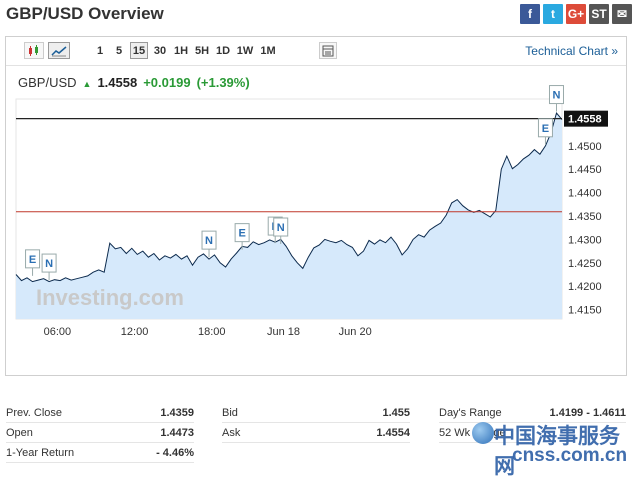 This screenshot has height=480, width=640. I want to click on prev-close-label: Prev. Close, so click(66, 413).